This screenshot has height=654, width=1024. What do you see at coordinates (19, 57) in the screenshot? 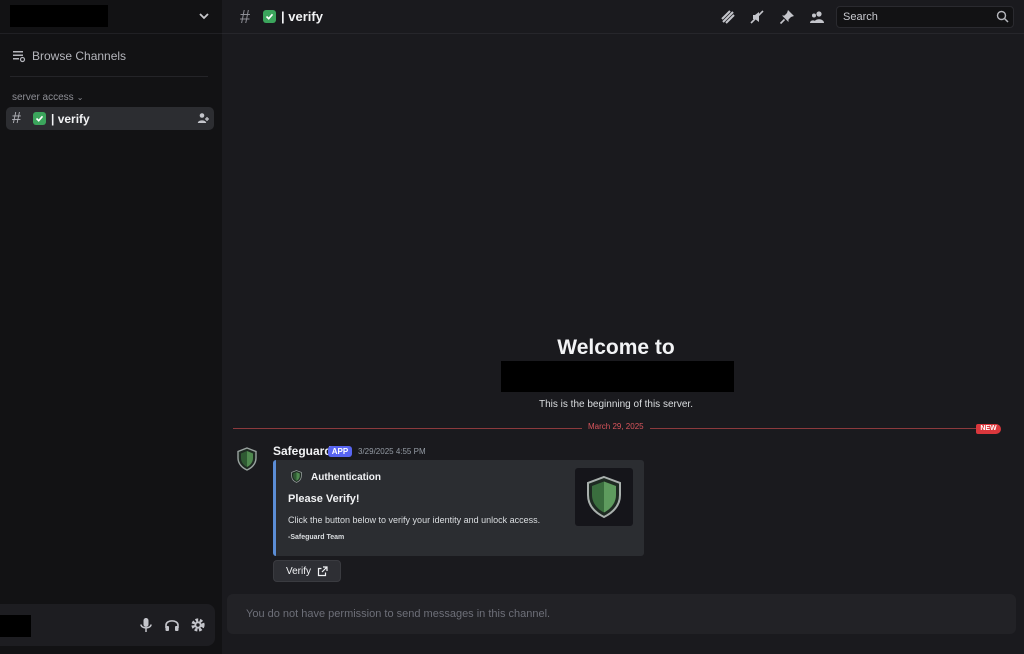
I see `browse-channels-icon` at bounding box center [19, 57].